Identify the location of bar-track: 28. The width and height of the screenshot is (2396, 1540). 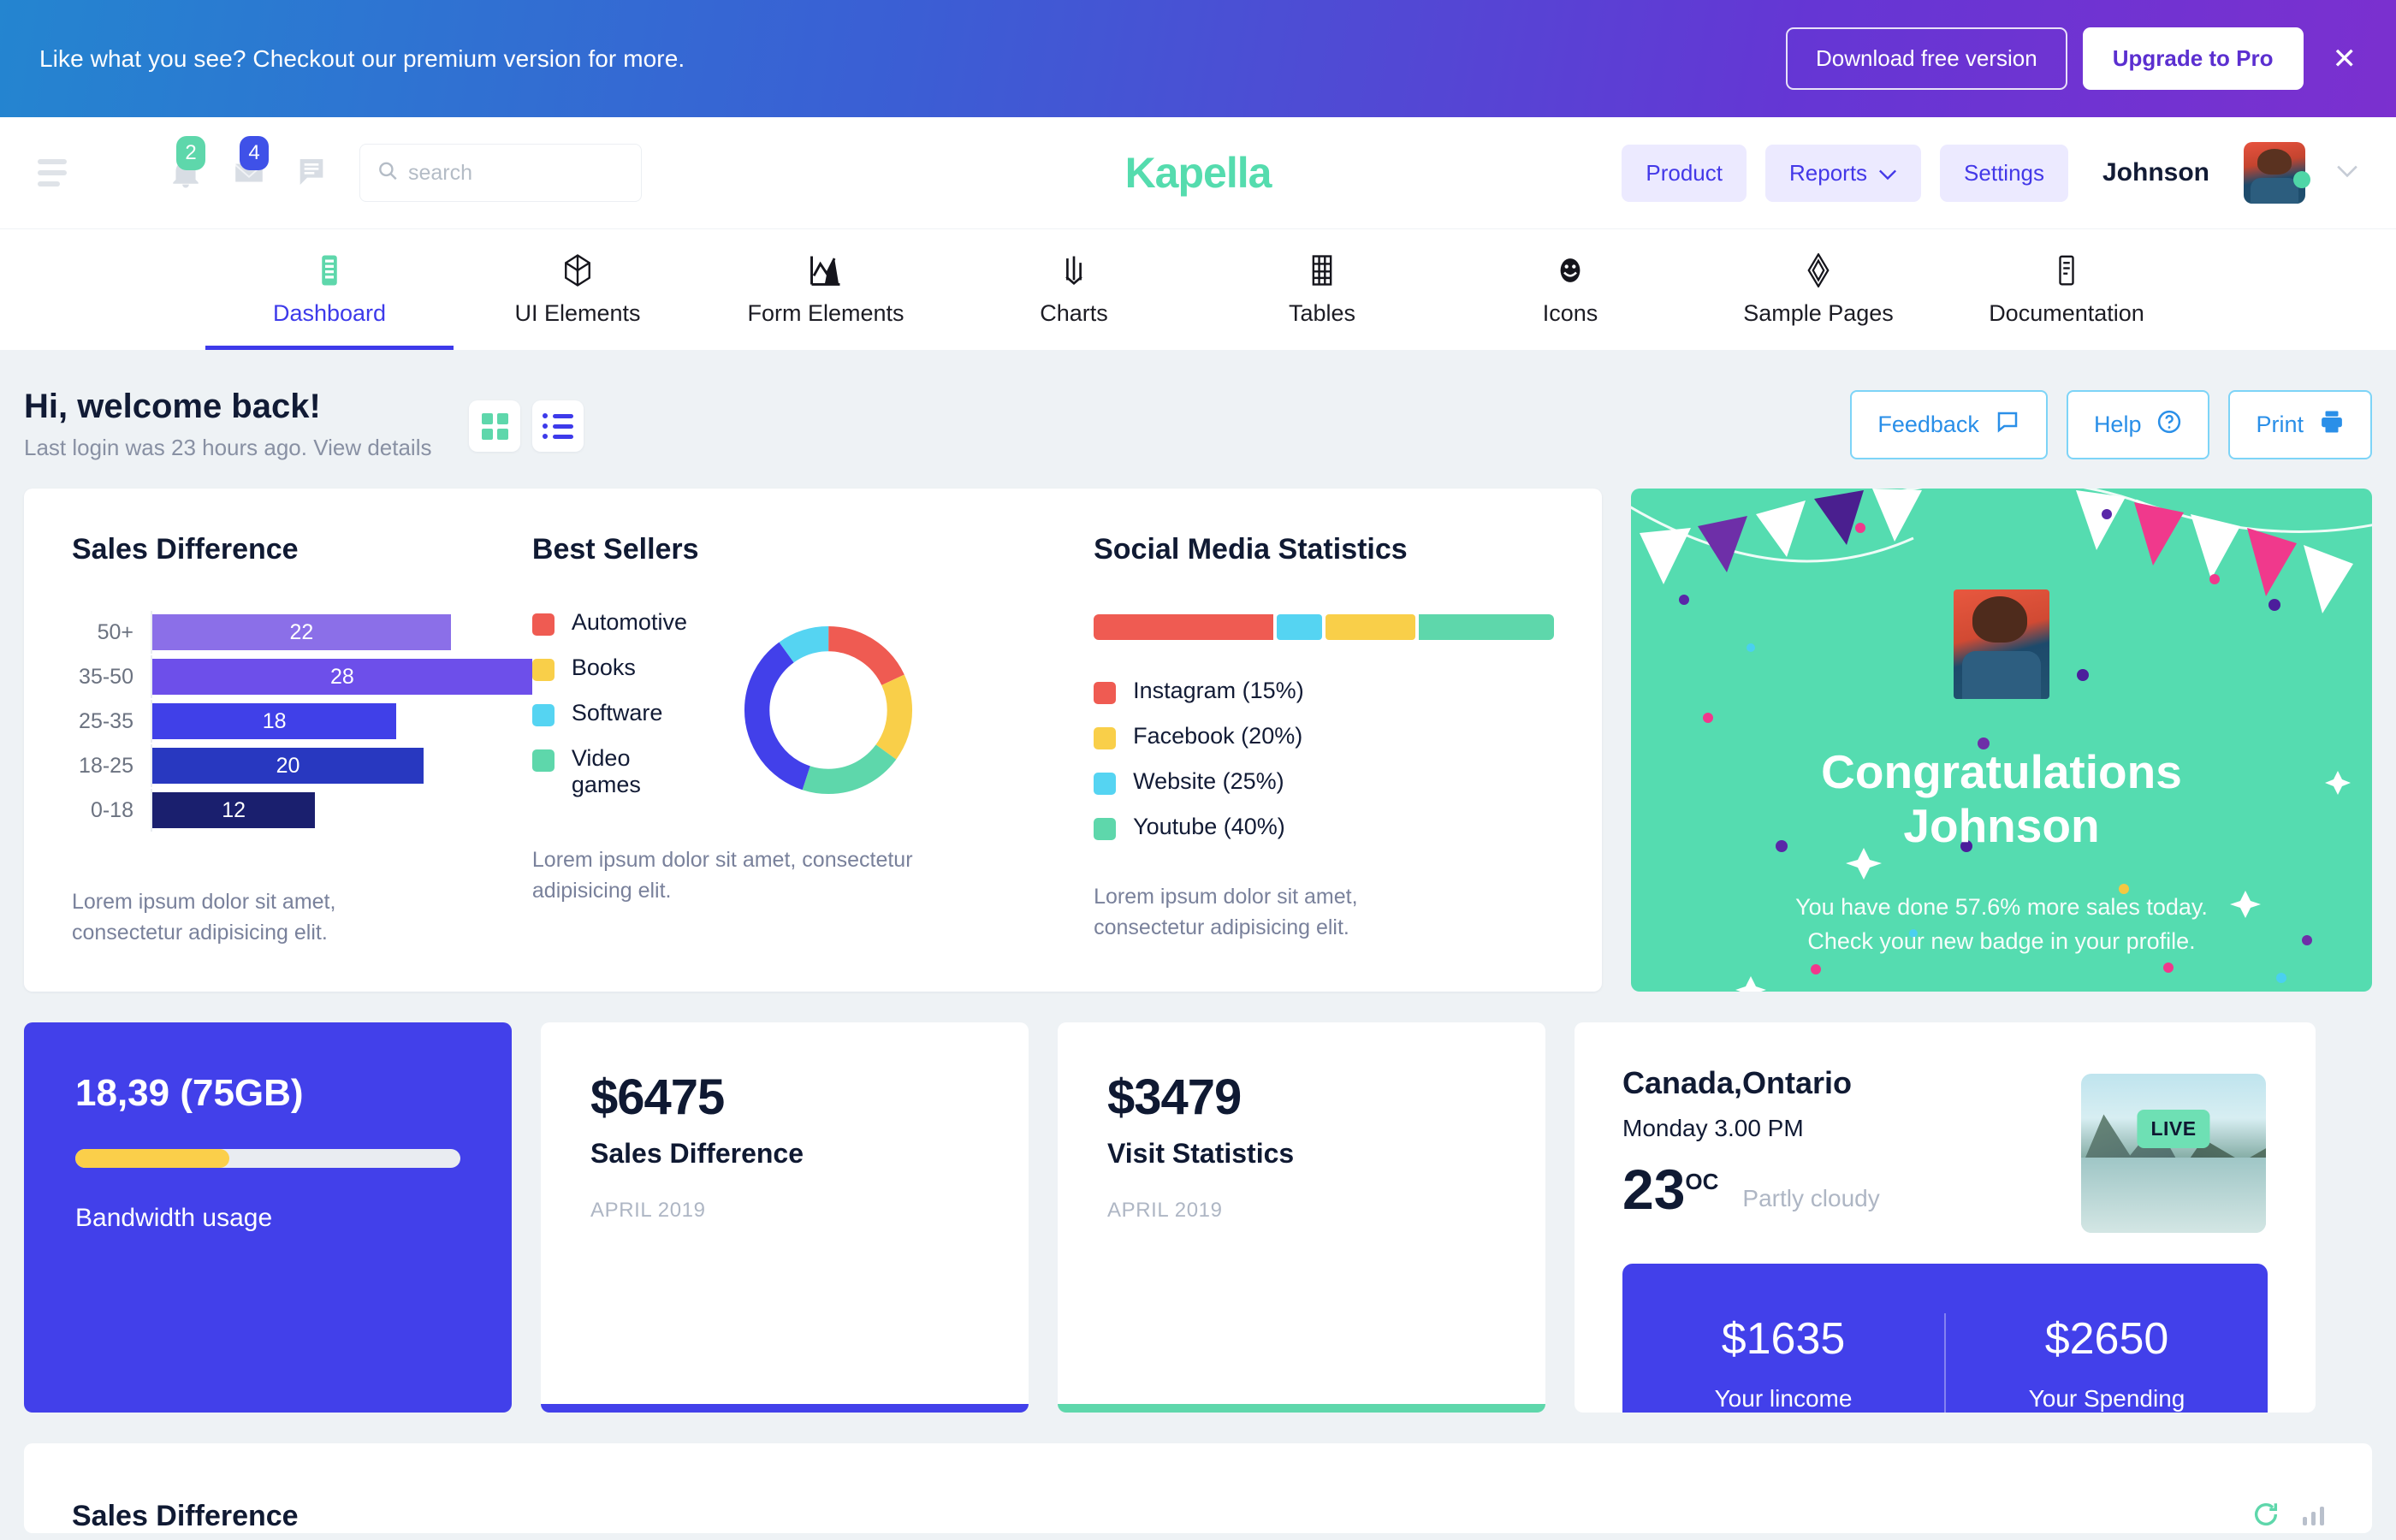
(341, 676).